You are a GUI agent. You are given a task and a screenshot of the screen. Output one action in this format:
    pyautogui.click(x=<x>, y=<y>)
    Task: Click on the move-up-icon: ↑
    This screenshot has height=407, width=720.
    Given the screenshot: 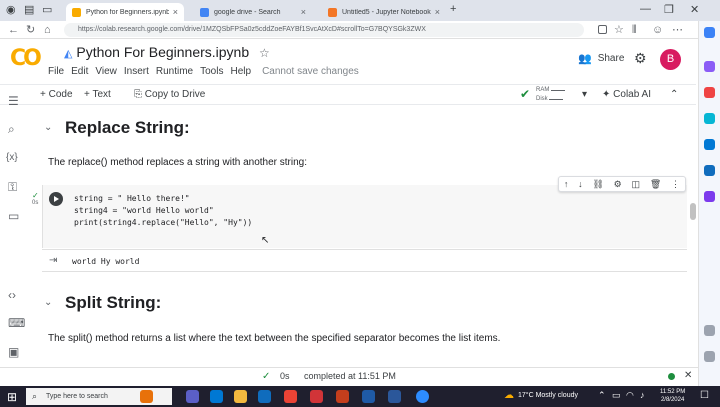 What is the action you would take?
    pyautogui.click(x=566, y=184)
    